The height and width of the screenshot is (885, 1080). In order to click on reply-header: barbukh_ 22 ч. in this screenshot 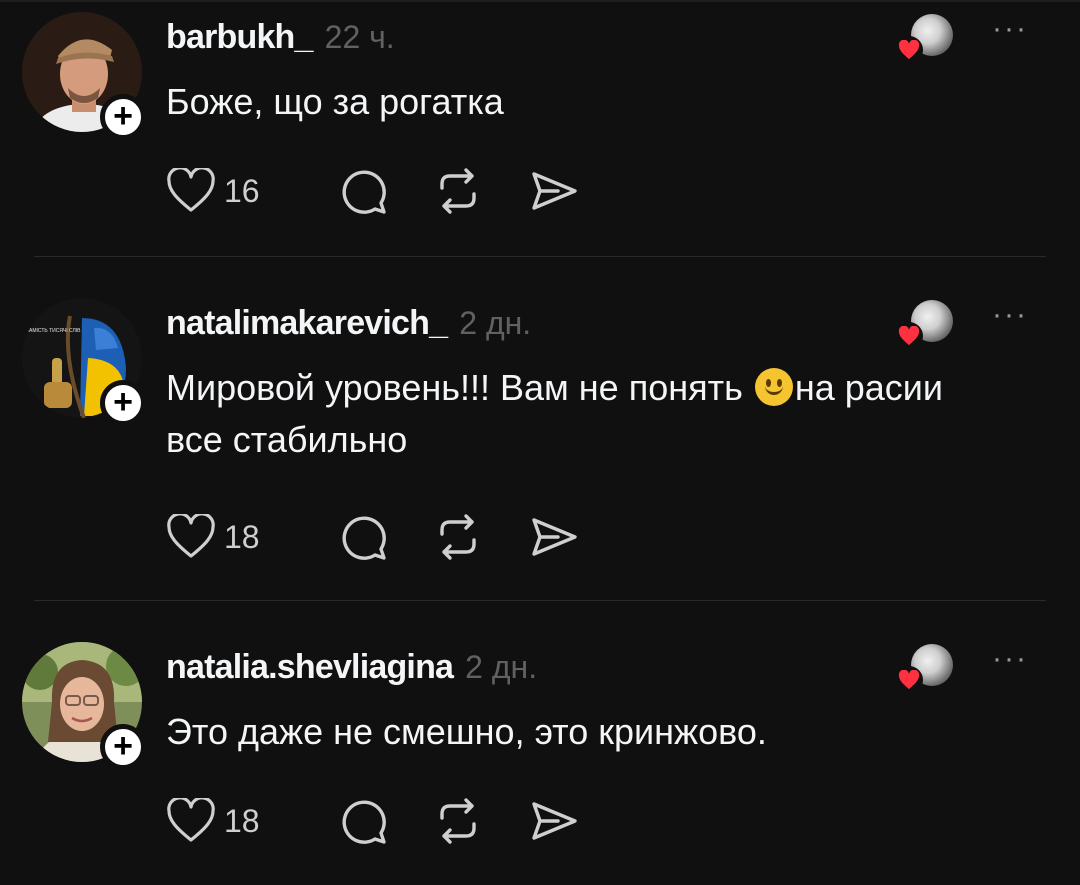, I will do `click(280, 40)`.